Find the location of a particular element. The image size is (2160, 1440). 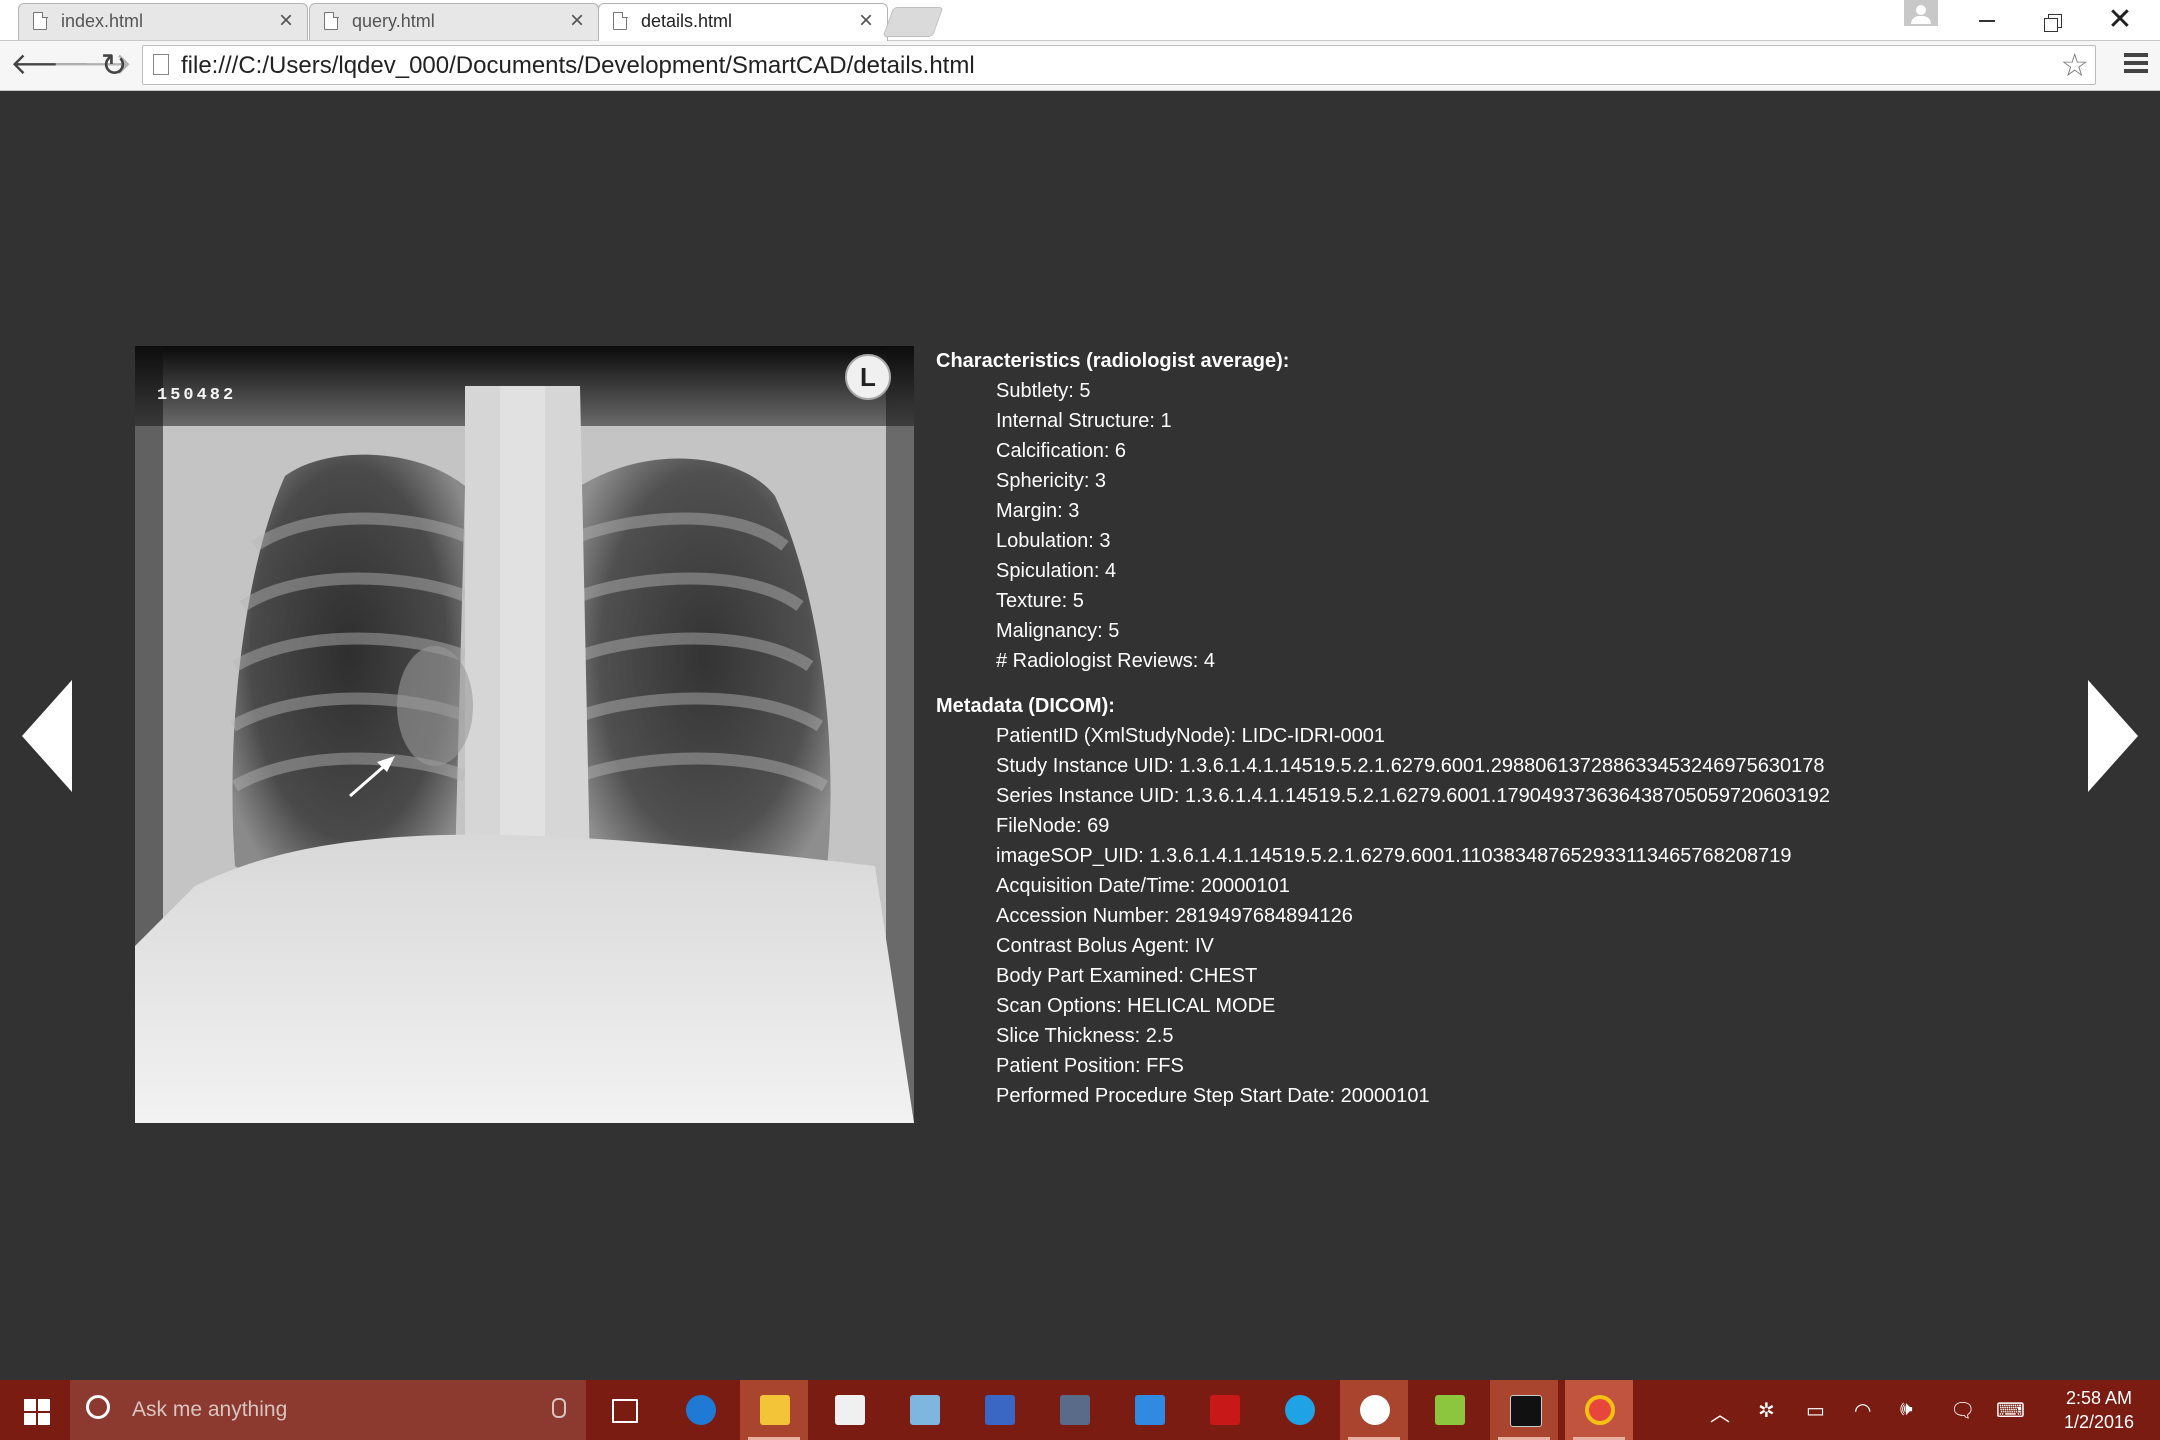

cortana-search-box: Ask me anything is located at coordinates (328, 1410).